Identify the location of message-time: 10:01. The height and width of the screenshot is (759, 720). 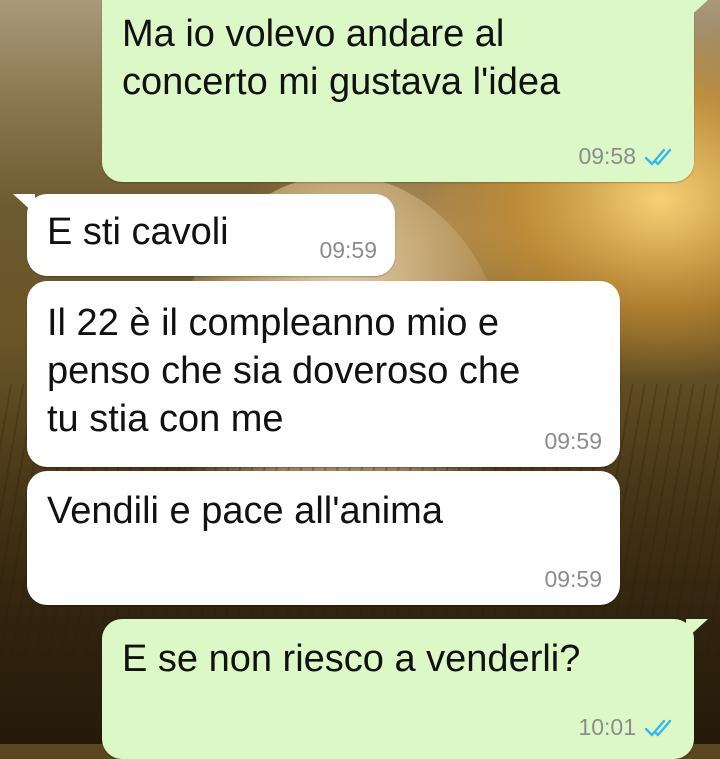
(607, 727).